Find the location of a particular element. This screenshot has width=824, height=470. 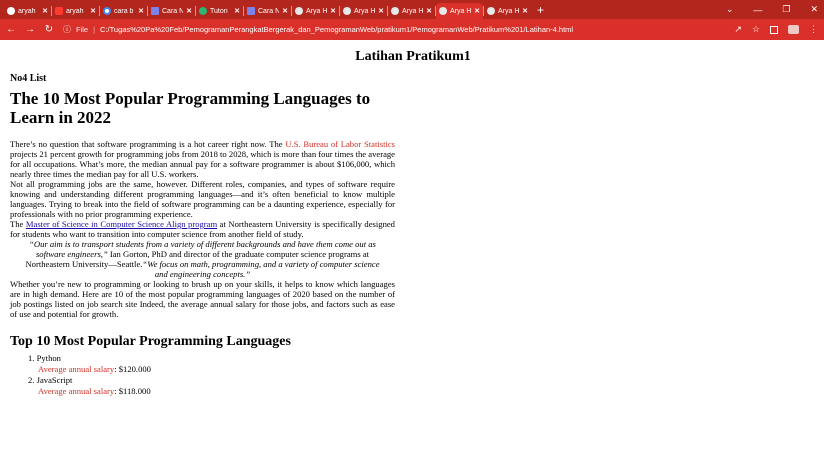

github-icon is located at coordinates (11, 11).